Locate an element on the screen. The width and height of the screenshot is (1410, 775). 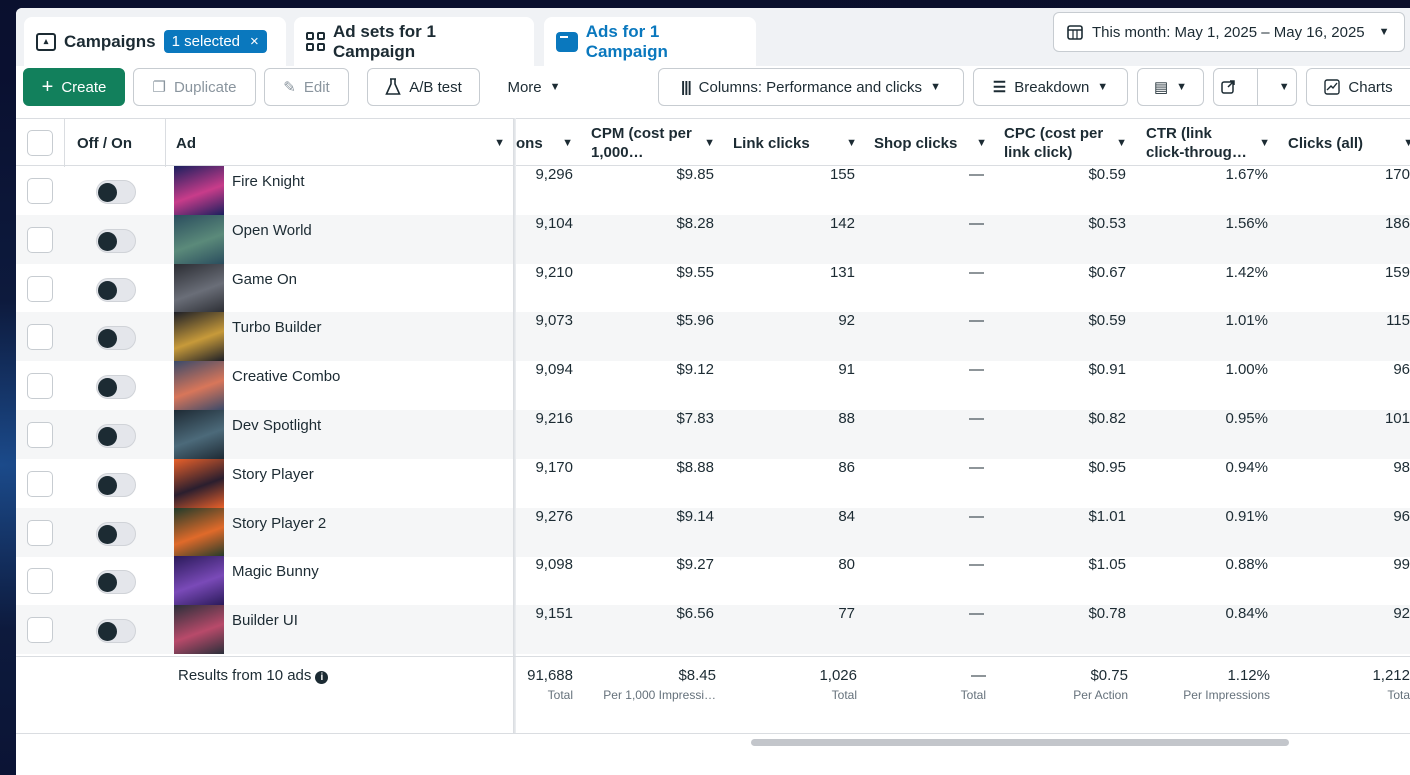
ad-name: Fire Knight is located at coordinates (268, 181).